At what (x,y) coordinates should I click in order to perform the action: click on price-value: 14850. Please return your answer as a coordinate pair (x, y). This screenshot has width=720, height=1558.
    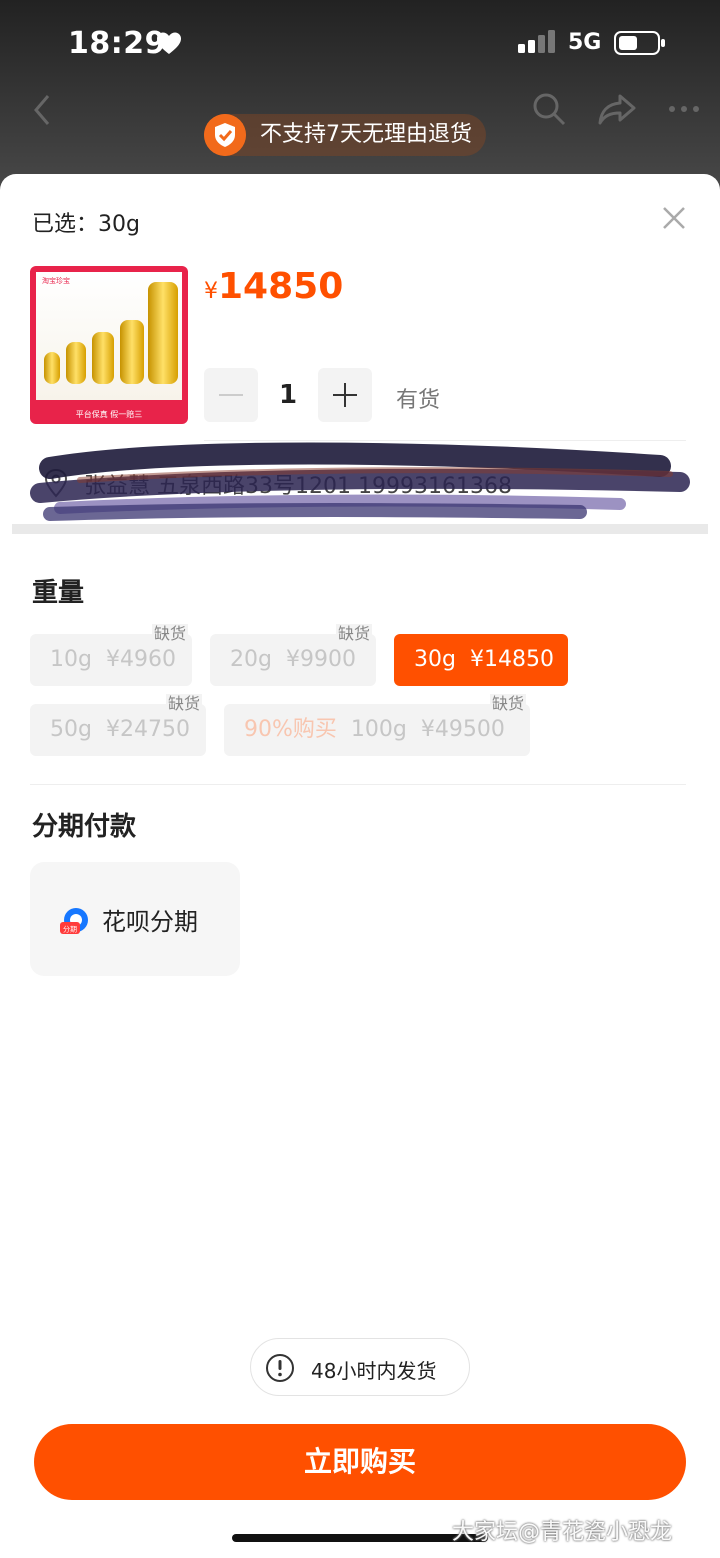
    Looking at the image, I should click on (281, 286).